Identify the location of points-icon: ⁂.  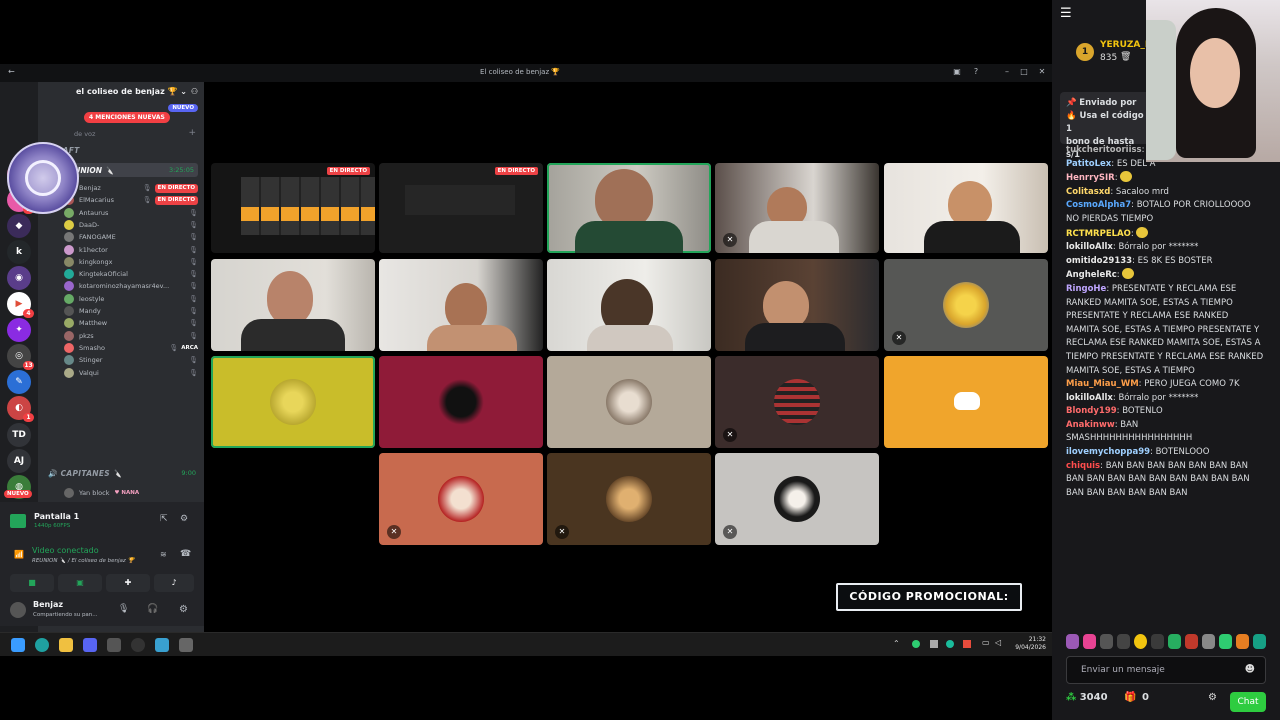
(1073, 697).